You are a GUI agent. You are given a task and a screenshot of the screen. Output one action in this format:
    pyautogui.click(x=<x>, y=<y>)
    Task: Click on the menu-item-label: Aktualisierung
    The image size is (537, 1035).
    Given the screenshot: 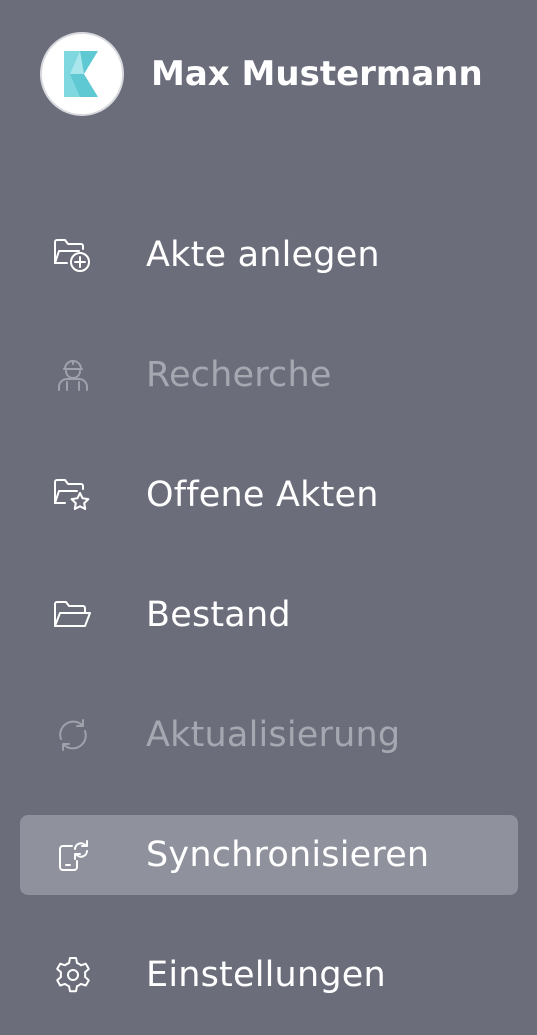 What is the action you would take?
    pyautogui.click(x=273, y=735)
    